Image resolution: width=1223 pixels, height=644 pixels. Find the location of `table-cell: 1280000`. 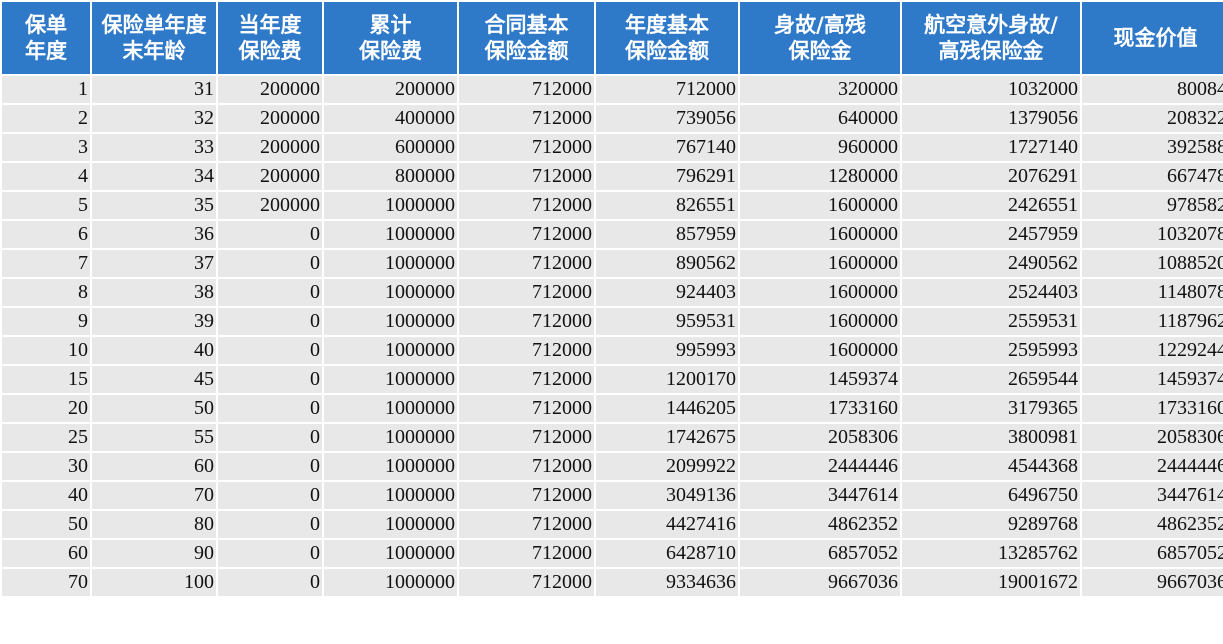

table-cell: 1280000 is located at coordinates (820, 176).